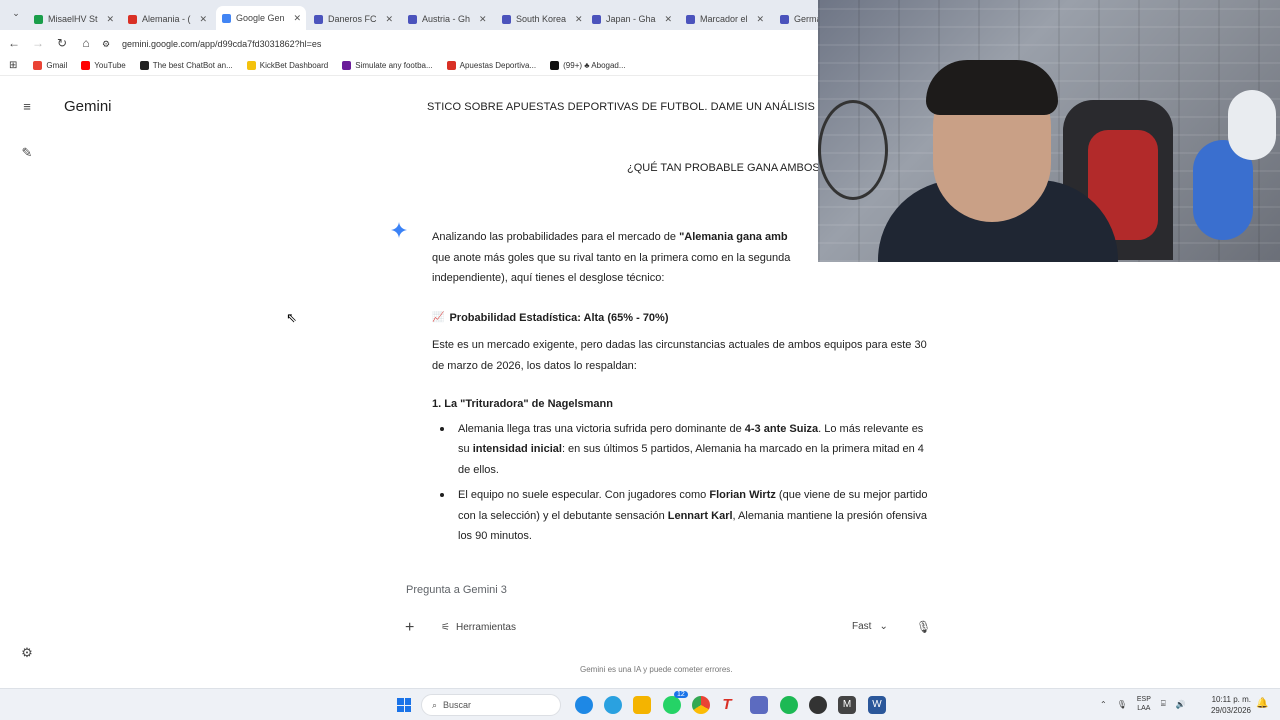 The height and width of the screenshot is (720, 1280). Describe the element at coordinates (62, 43) in the screenshot. I see `reload-icon: ↻` at that location.